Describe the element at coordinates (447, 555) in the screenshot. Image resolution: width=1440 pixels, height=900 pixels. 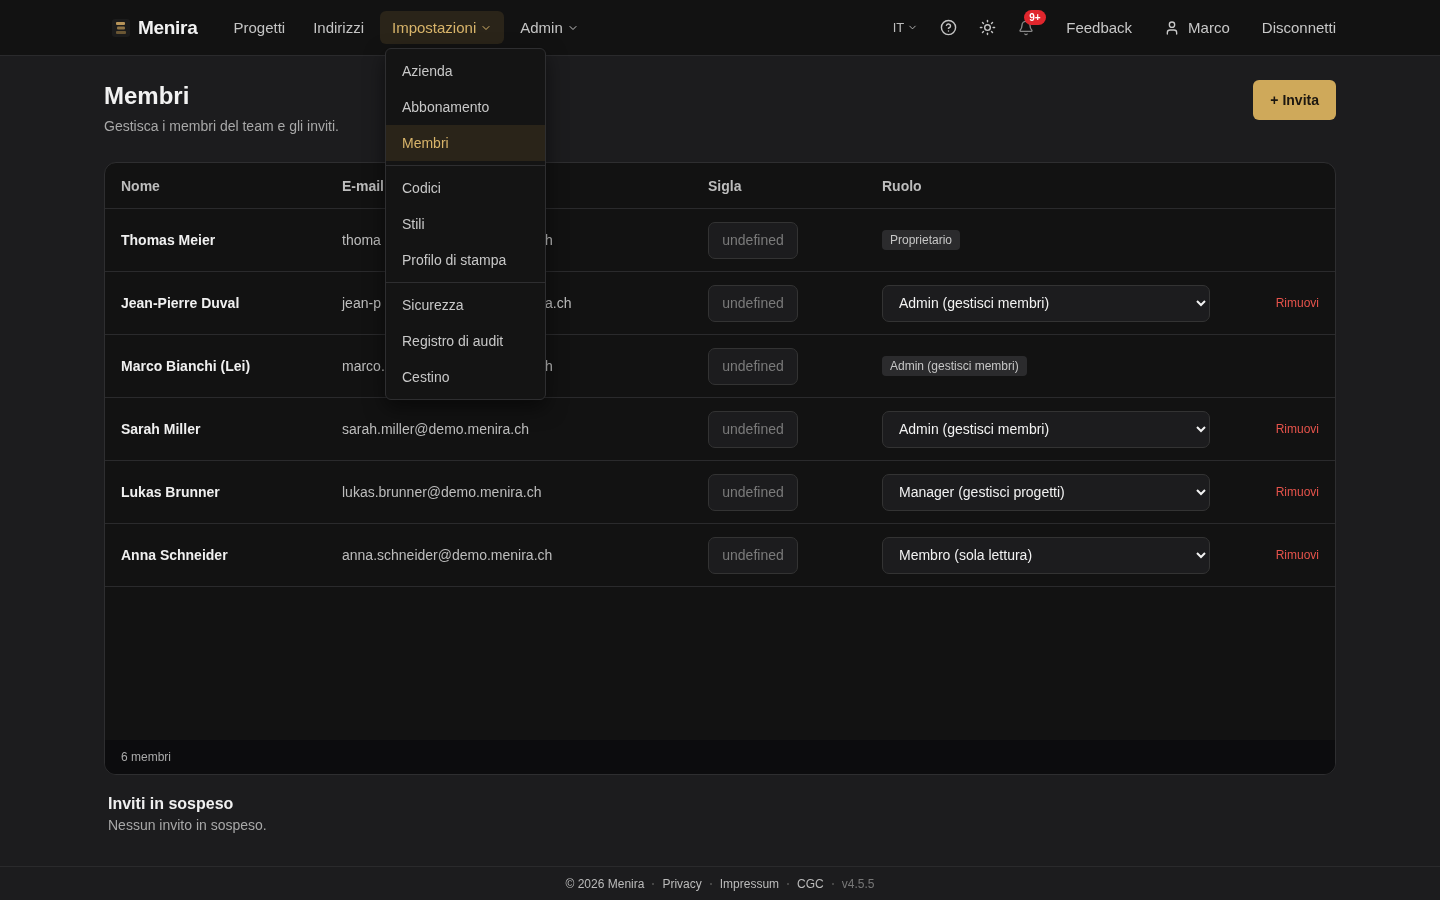
I see `member-email: anna.schneider@demo.menira.ch` at that location.